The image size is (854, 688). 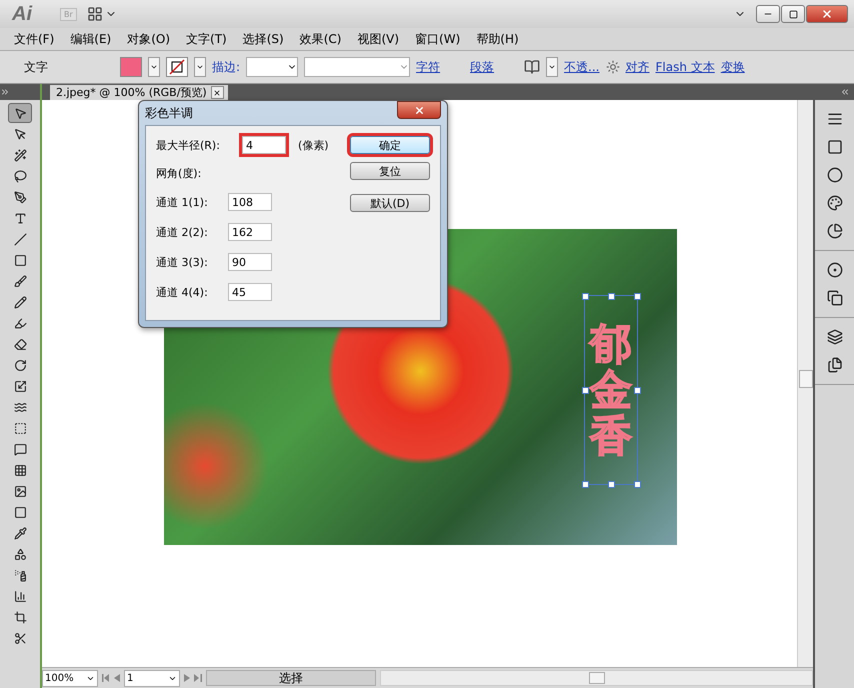 I want to click on pen-nib-icon, so click(x=20, y=197).